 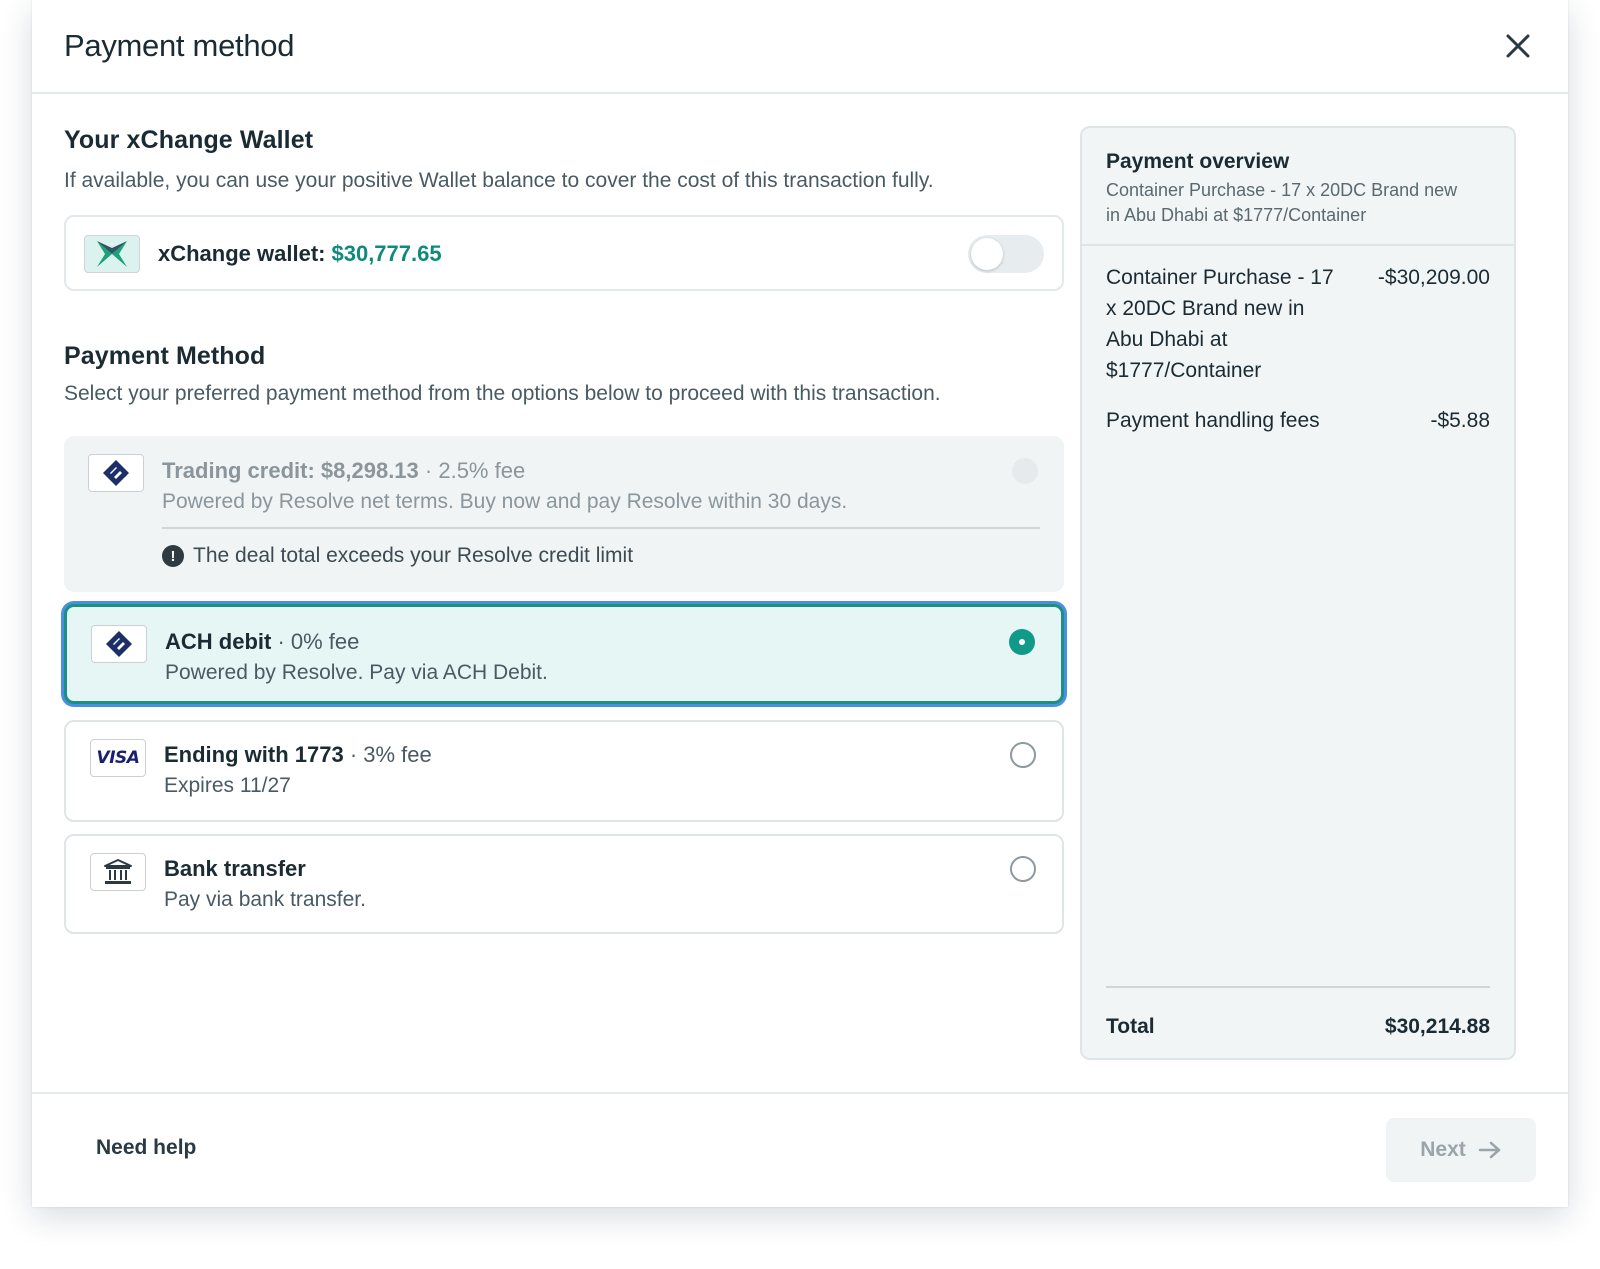 I want to click on xchange-logo-icon, so click(x=112, y=254).